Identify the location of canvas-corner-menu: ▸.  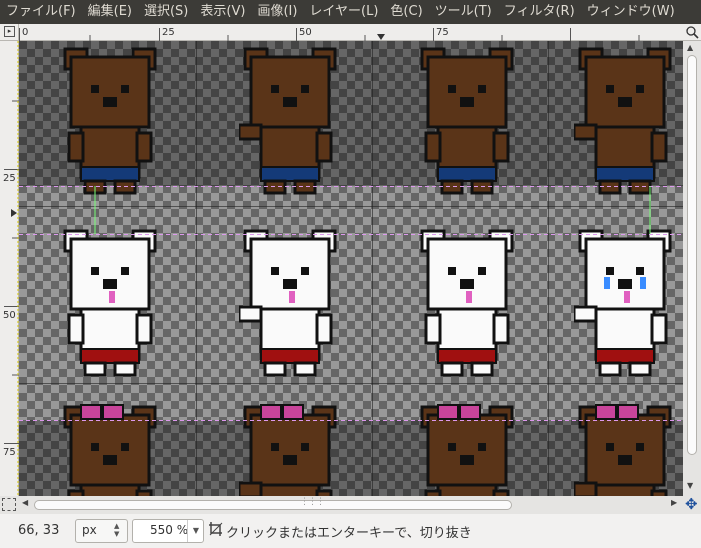
(9, 32).